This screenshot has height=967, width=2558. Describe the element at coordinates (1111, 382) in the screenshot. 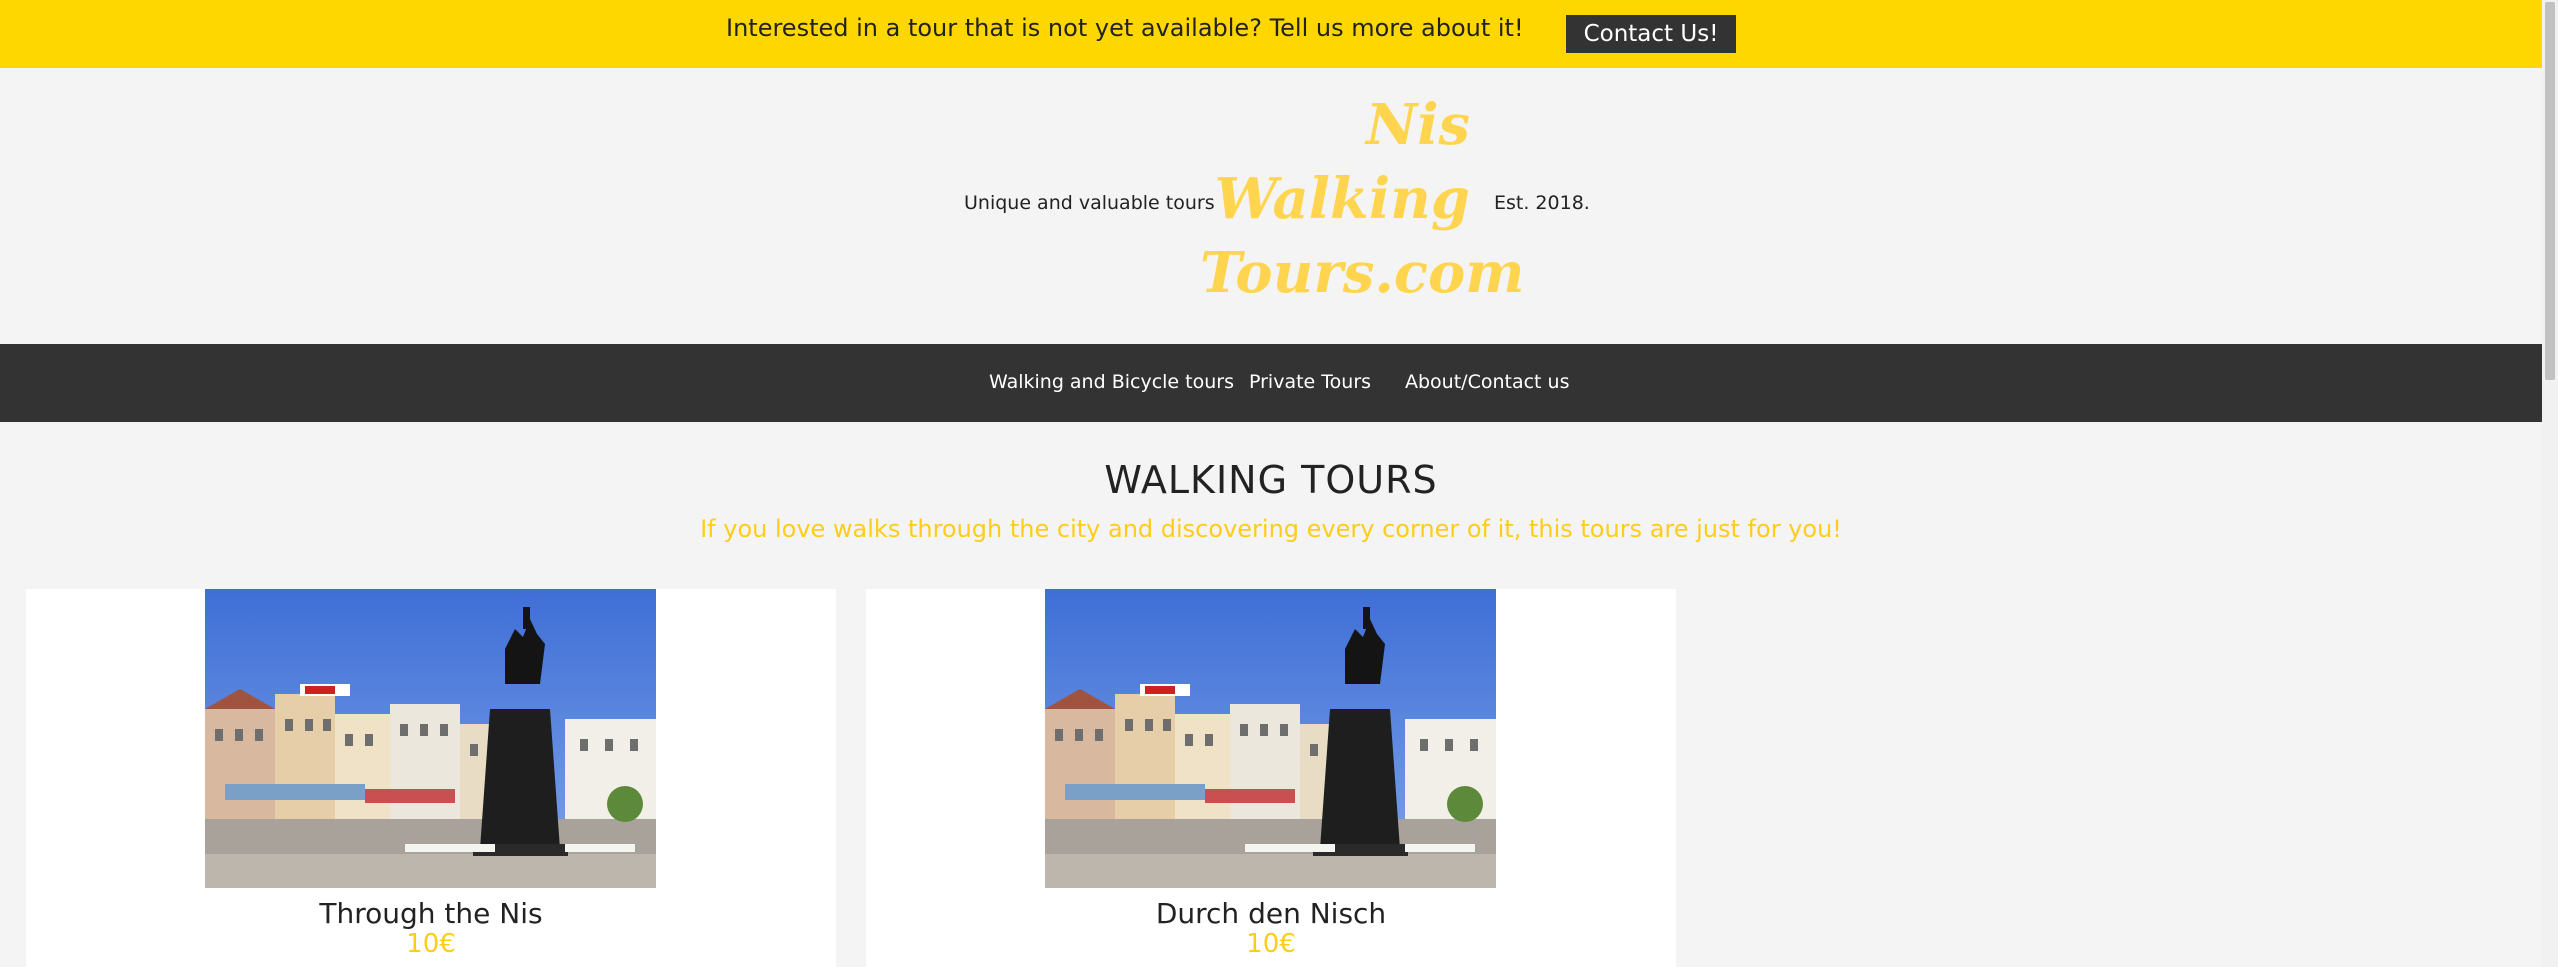

I see `nav-item-walking-bicycle-tours: Walking and Bicycle tours` at that location.